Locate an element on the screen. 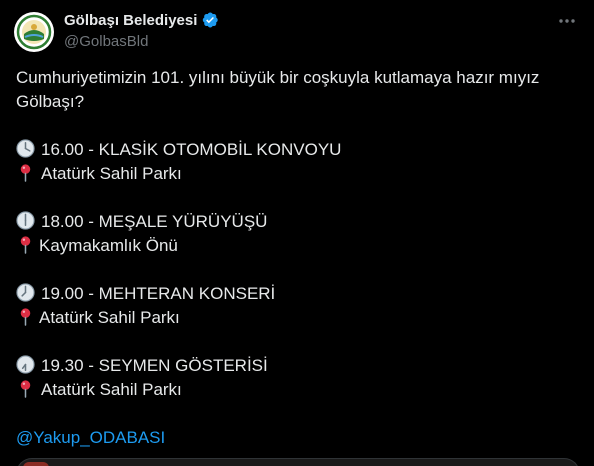  verified-badge-icon is located at coordinates (211, 20).